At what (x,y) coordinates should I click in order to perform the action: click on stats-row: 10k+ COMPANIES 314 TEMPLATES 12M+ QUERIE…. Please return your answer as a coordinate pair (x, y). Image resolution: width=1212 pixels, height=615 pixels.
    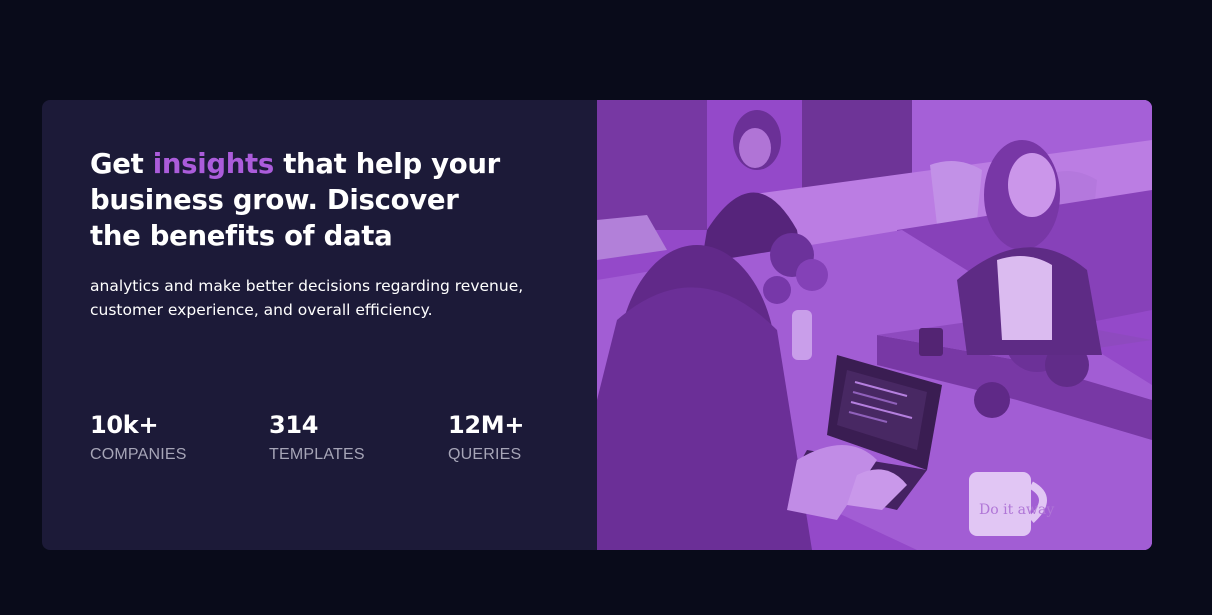
    Looking at the image, I should click on (358, 436).